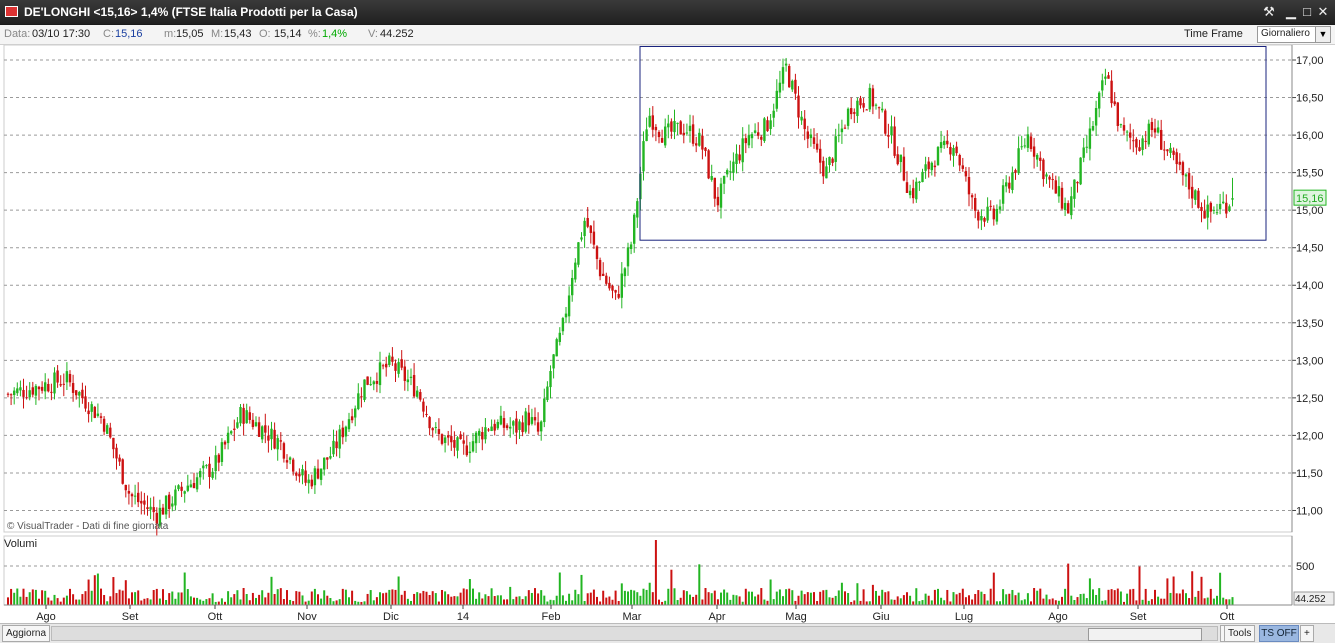 The height and width of the screenshot is (643, 1335). Describe the element at coordinates (1291, 12) in the screenshot. I see `minimize-icon: ▁` at that location.